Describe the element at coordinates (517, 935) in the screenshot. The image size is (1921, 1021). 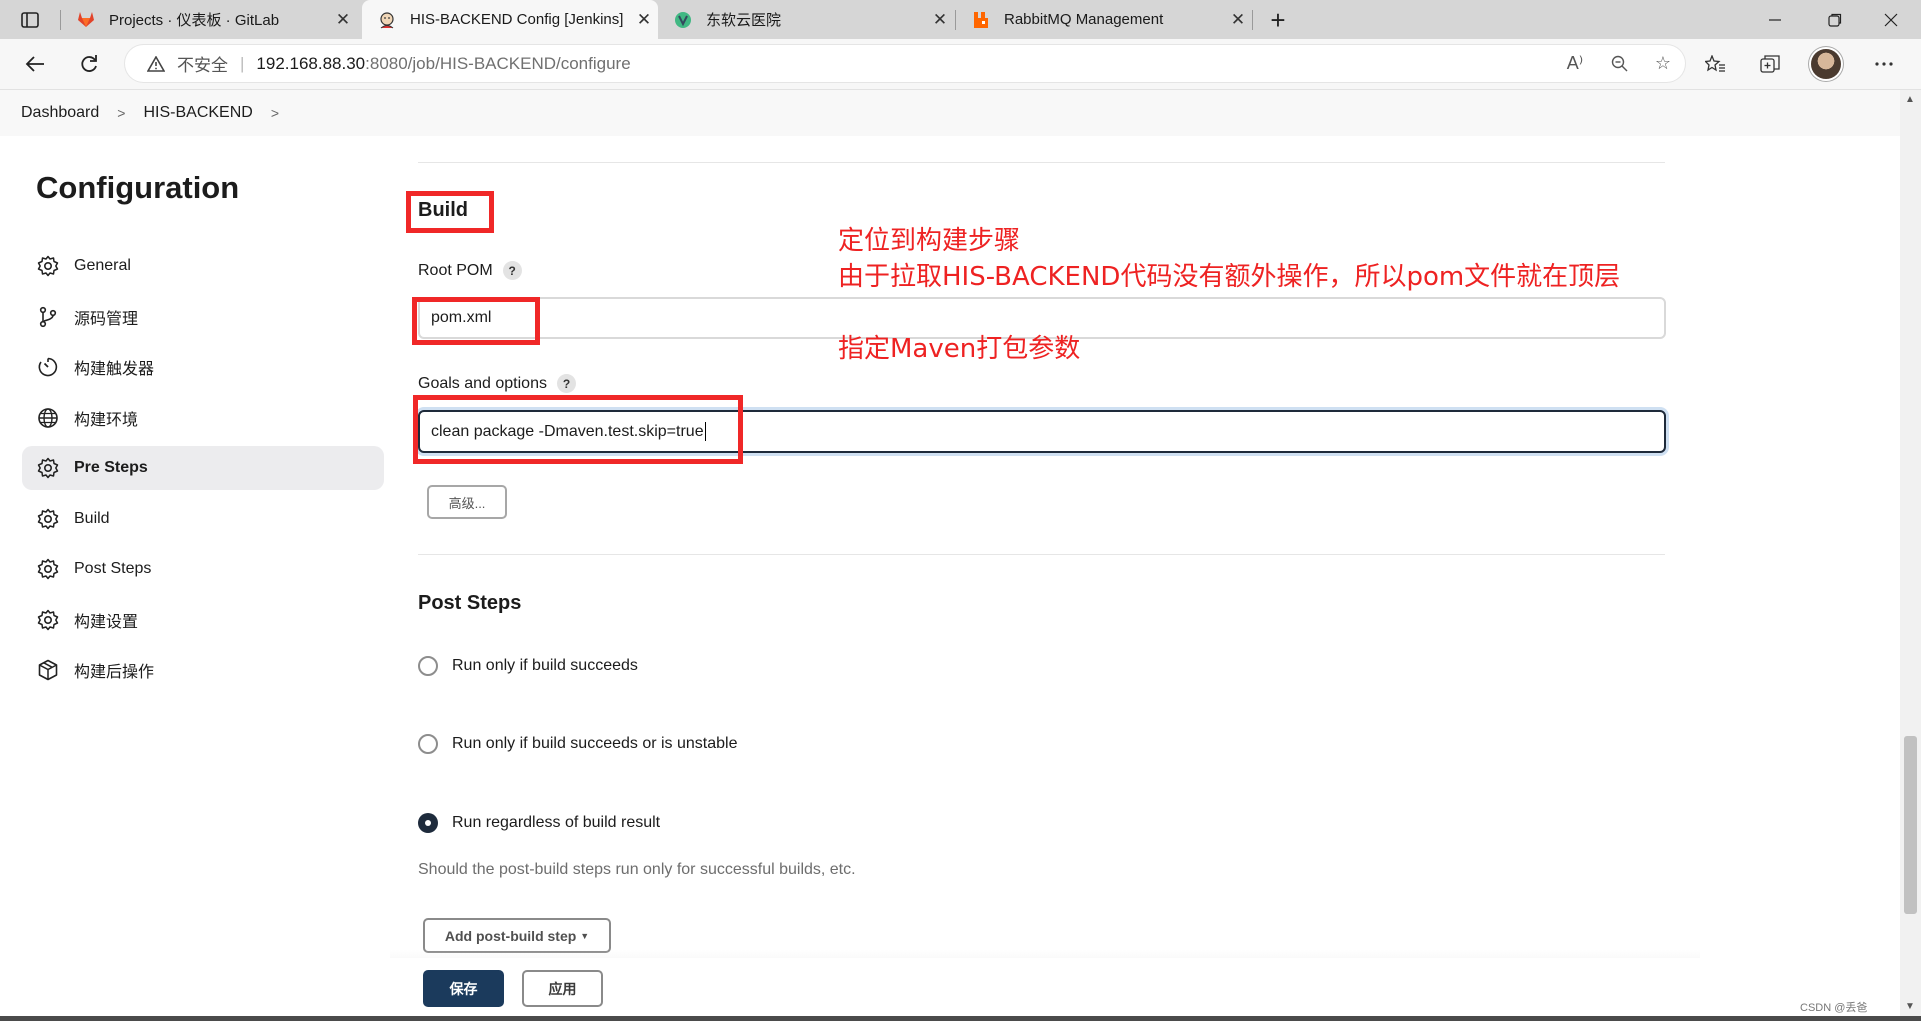
I see `add-post-build-step-button: Add post-build step ▼` at that location.